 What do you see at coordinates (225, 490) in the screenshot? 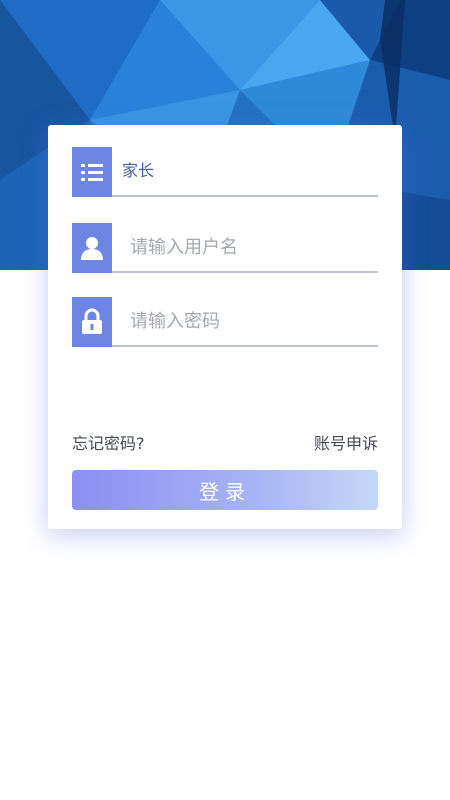
I see `login-button: 登录` at bounding box center [225, 490].